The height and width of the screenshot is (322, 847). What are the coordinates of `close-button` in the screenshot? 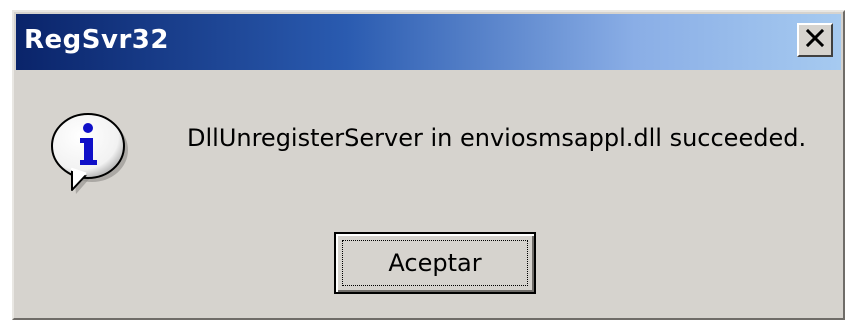 It's located at (815, 40).